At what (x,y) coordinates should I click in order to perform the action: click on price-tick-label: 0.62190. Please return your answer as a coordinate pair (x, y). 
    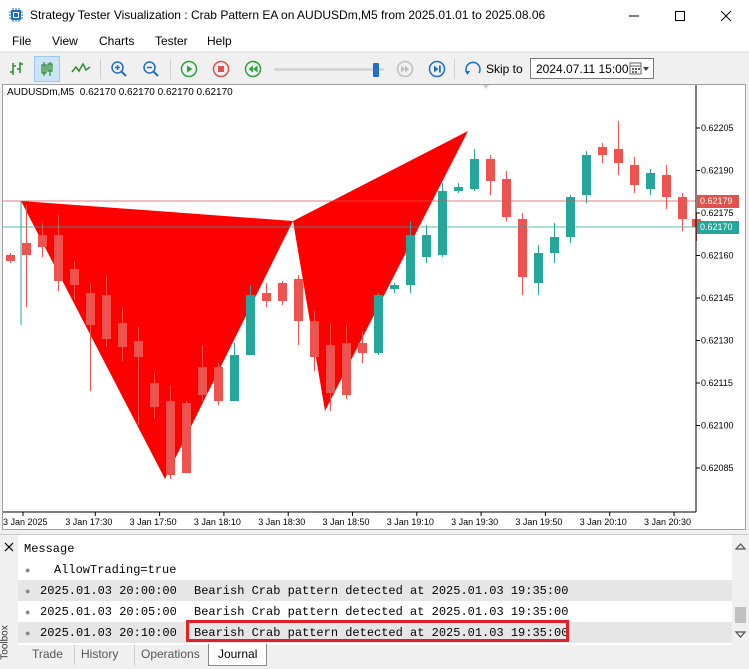
    Looking at the image, I should click on (717, 171).